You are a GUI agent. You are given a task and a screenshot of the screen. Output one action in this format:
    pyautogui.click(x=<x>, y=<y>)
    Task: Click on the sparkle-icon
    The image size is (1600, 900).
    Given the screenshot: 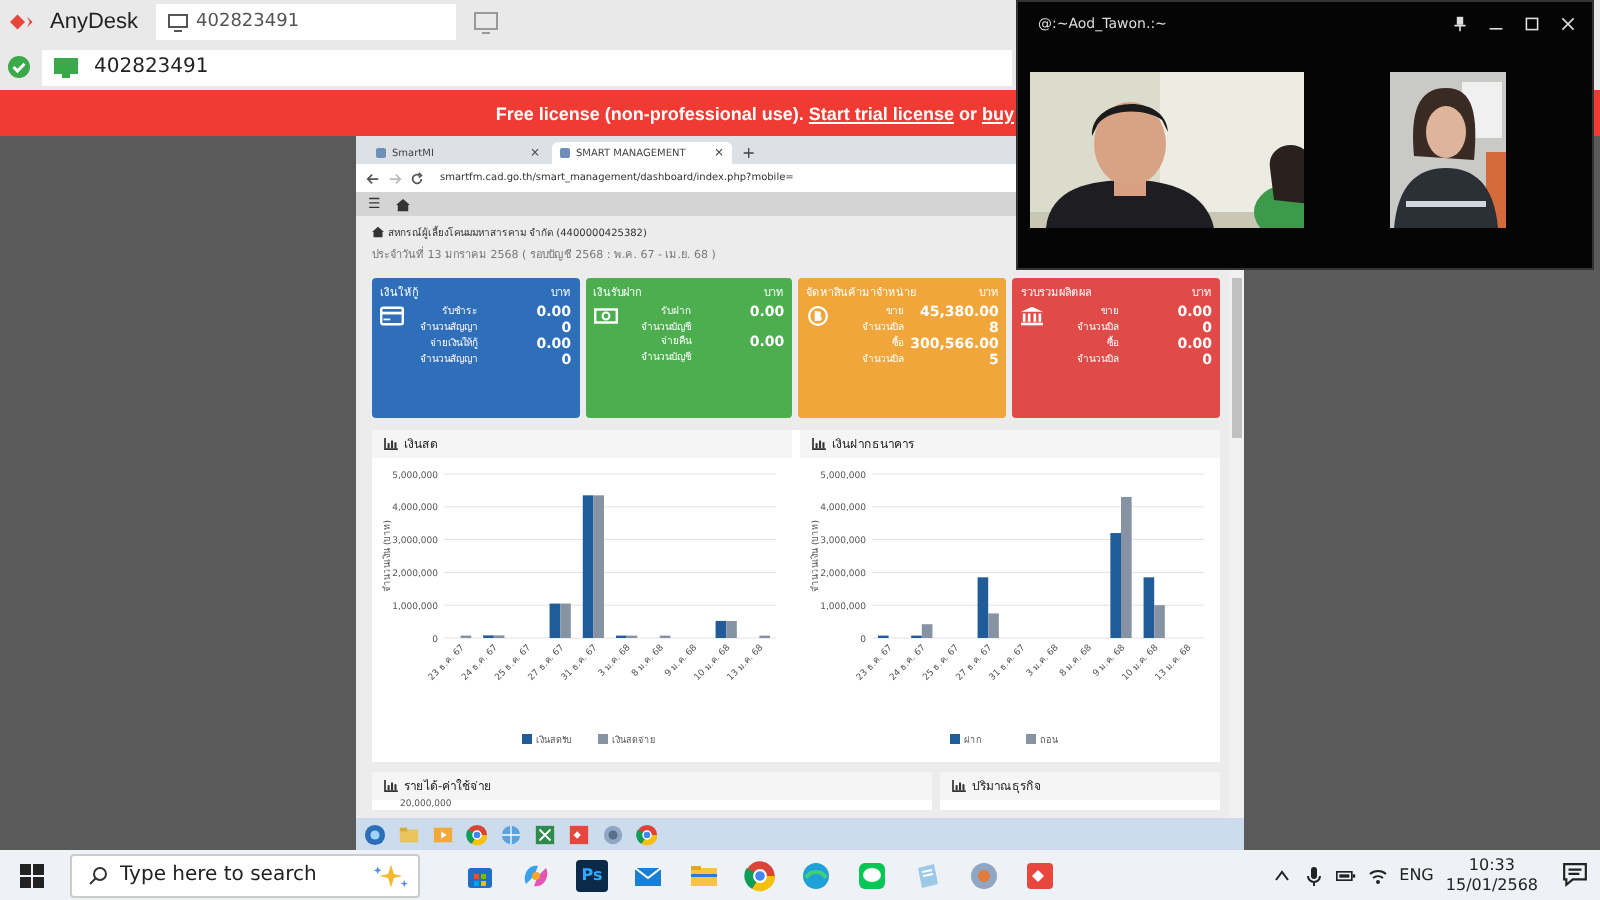 What is the action you would take?
    pyautogui.click(x=391, y=875)
    